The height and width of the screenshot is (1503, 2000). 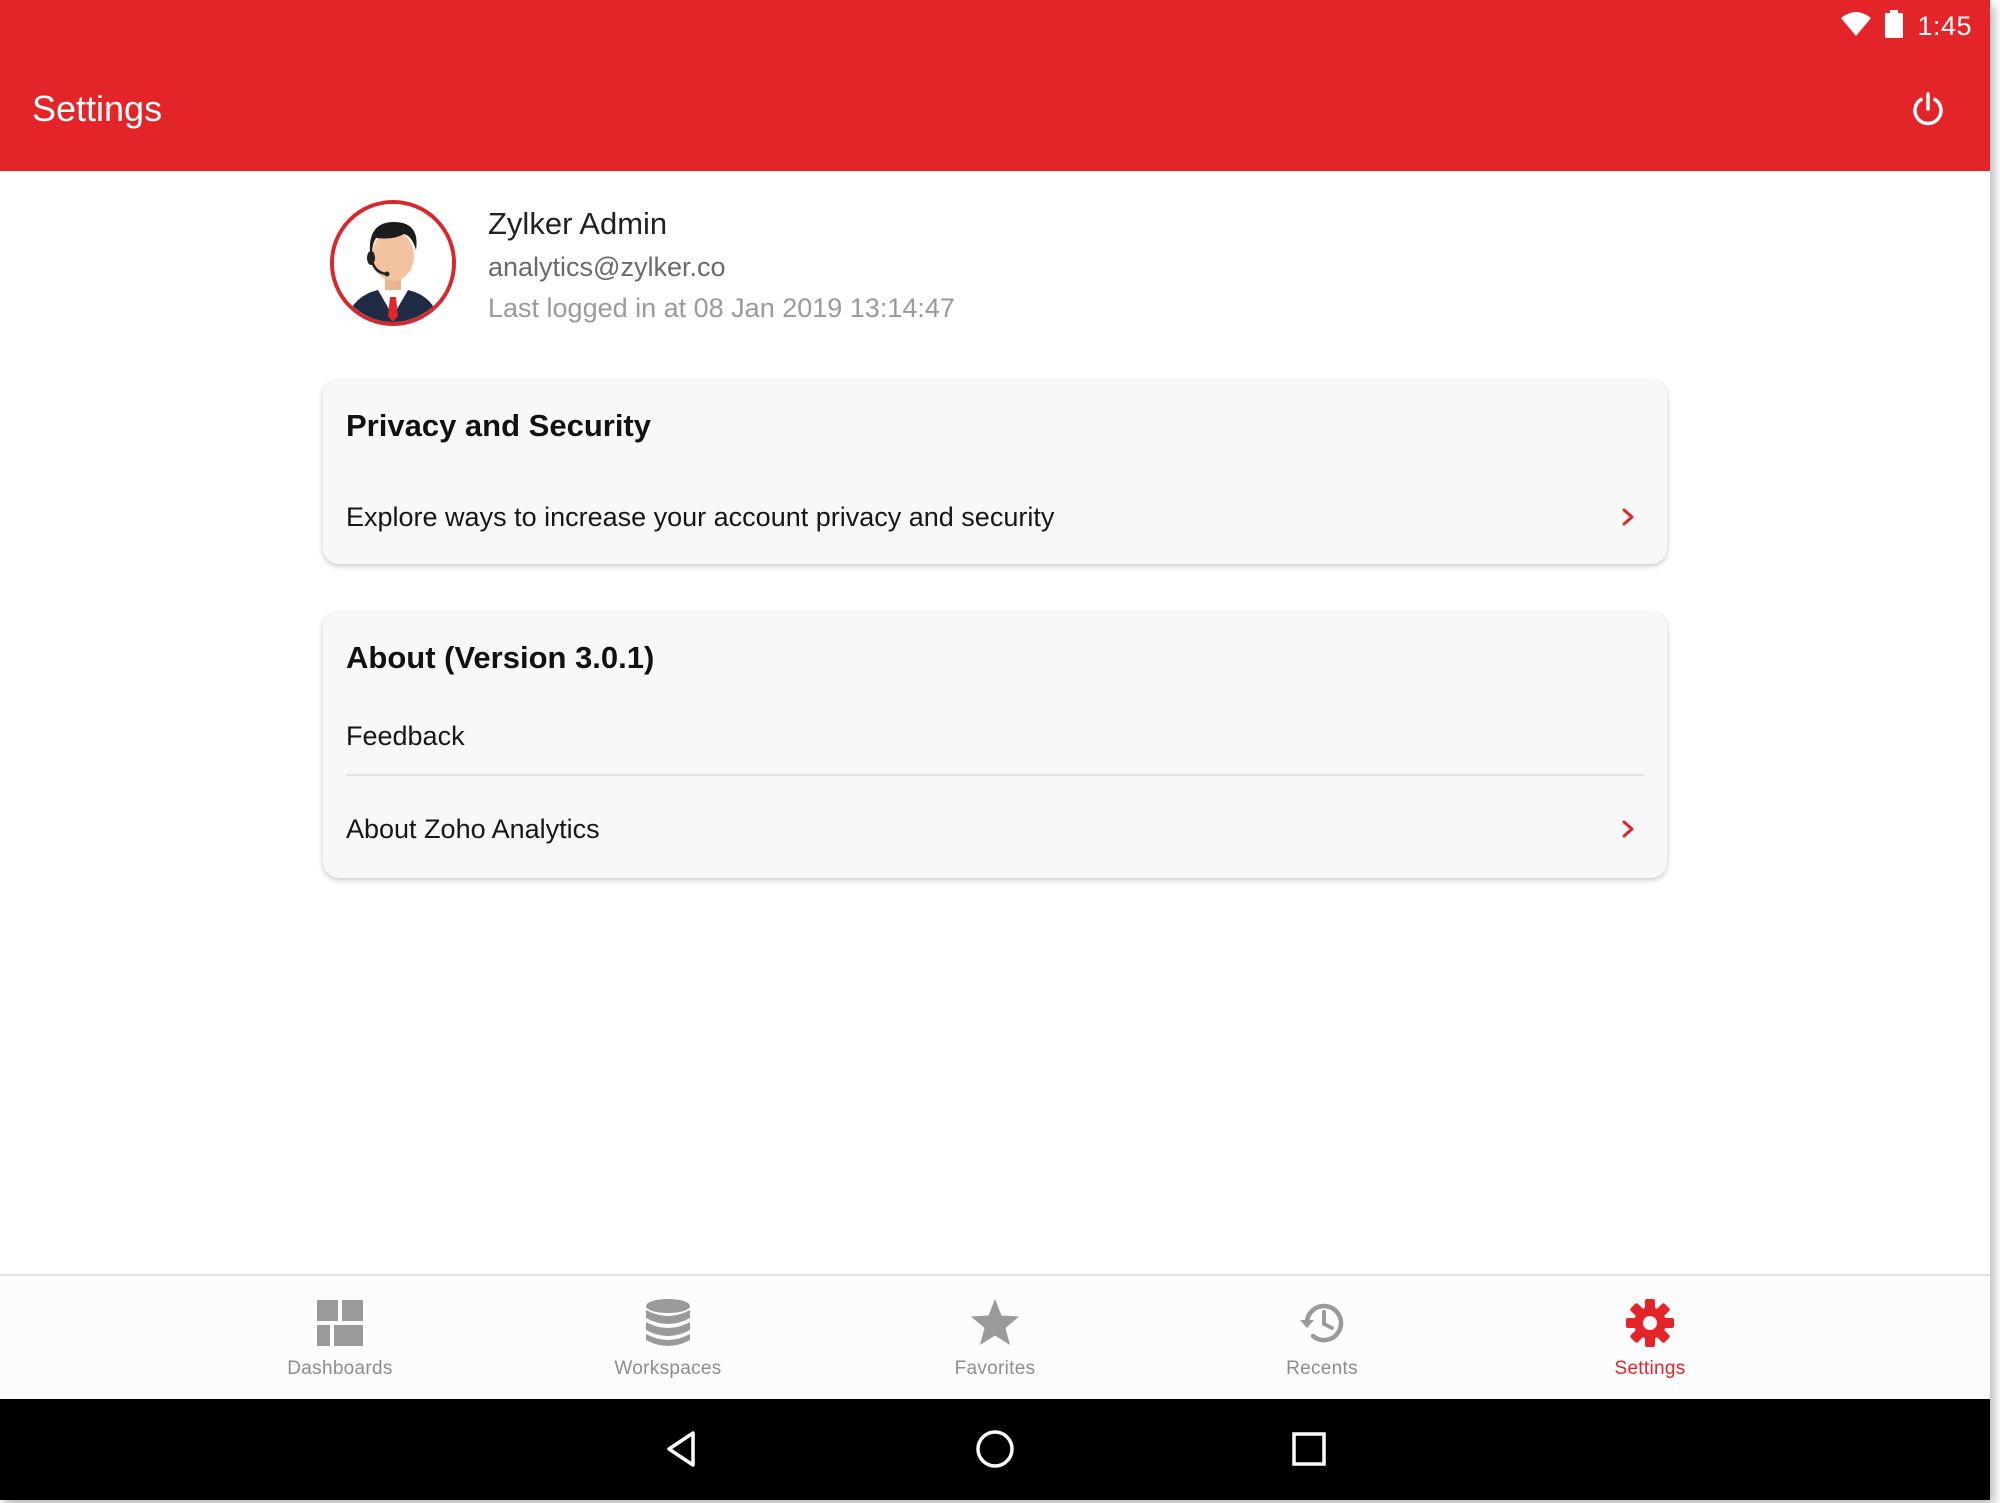 I want to click on nav-favorites: Favorites, so click(x=995, y=1337).